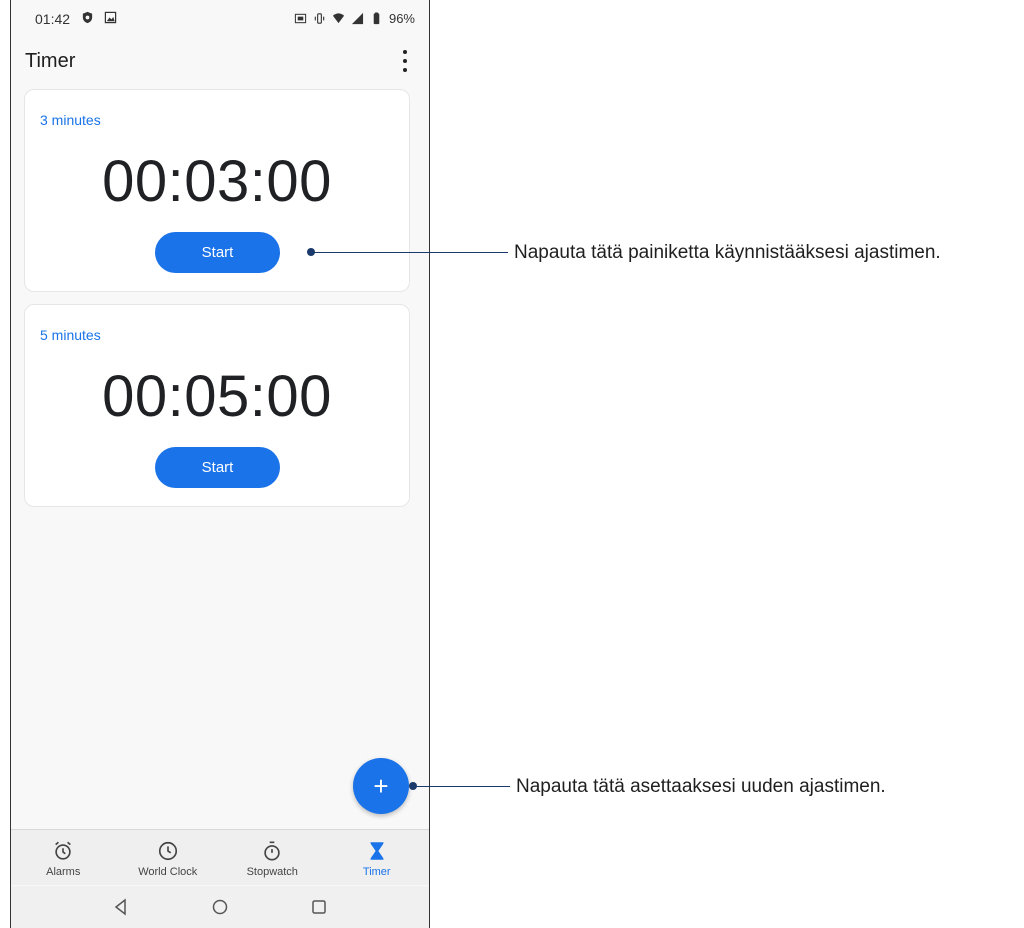  I want to click on signal-icon, so click(357, 18).